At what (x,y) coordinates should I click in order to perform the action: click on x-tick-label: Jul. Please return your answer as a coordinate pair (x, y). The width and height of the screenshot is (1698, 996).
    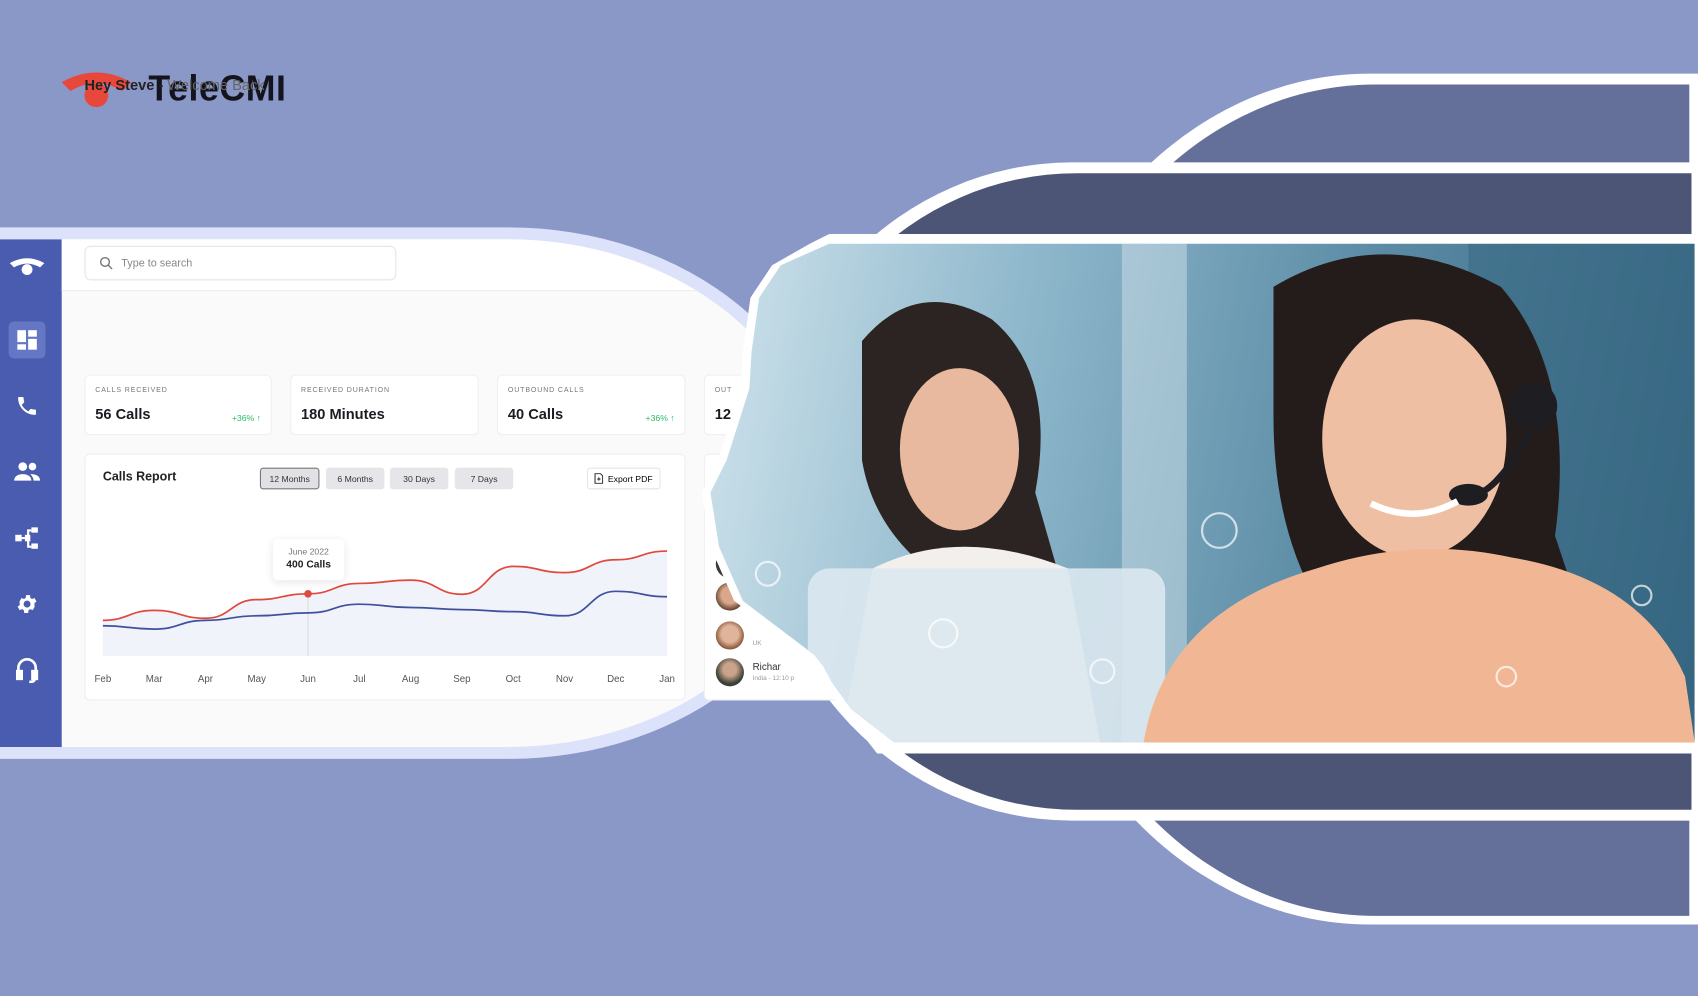
    Looking at the image, I should click on (359, 679).